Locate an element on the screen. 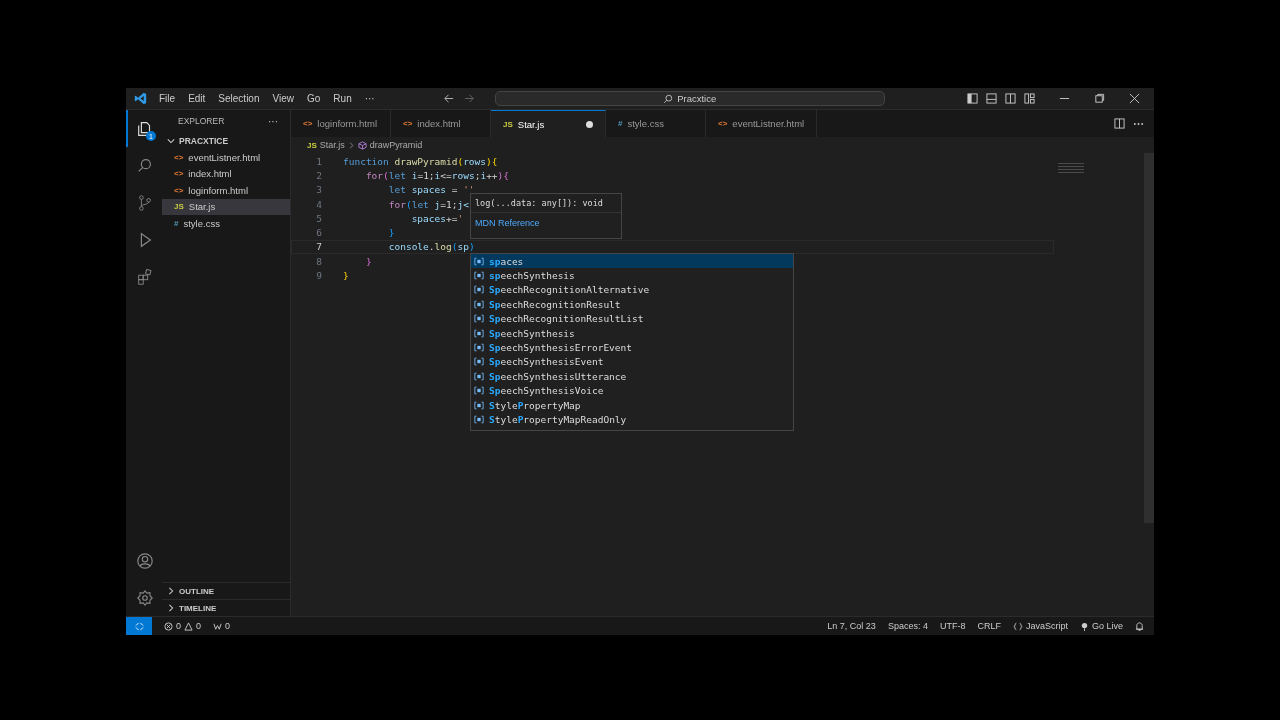  suggestion-item: SpeechRecognitionAlternative is located at coordinates (632, 290).